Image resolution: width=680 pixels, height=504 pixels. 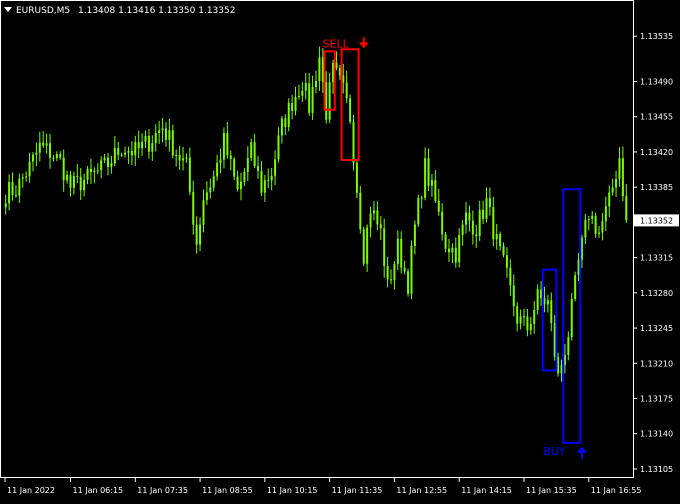 What do you see at coordinates (656, 399) in the screenshot?
I see `price-tick-label: 1.13175` at bounding box center [656, 399].